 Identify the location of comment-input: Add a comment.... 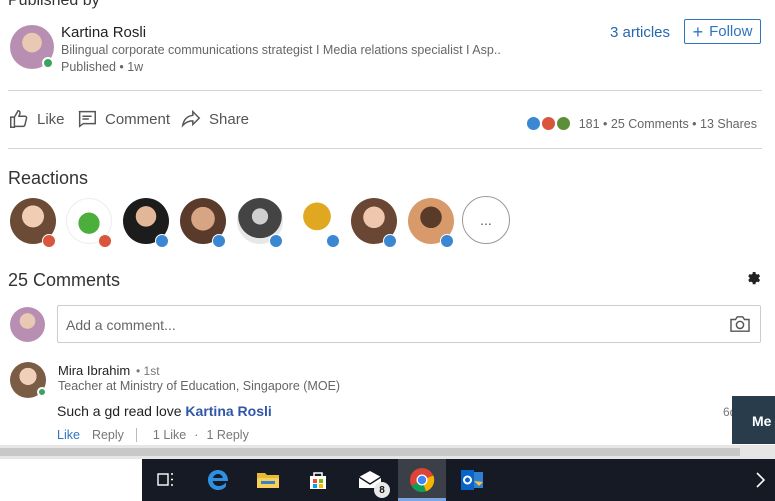
(121, 325).